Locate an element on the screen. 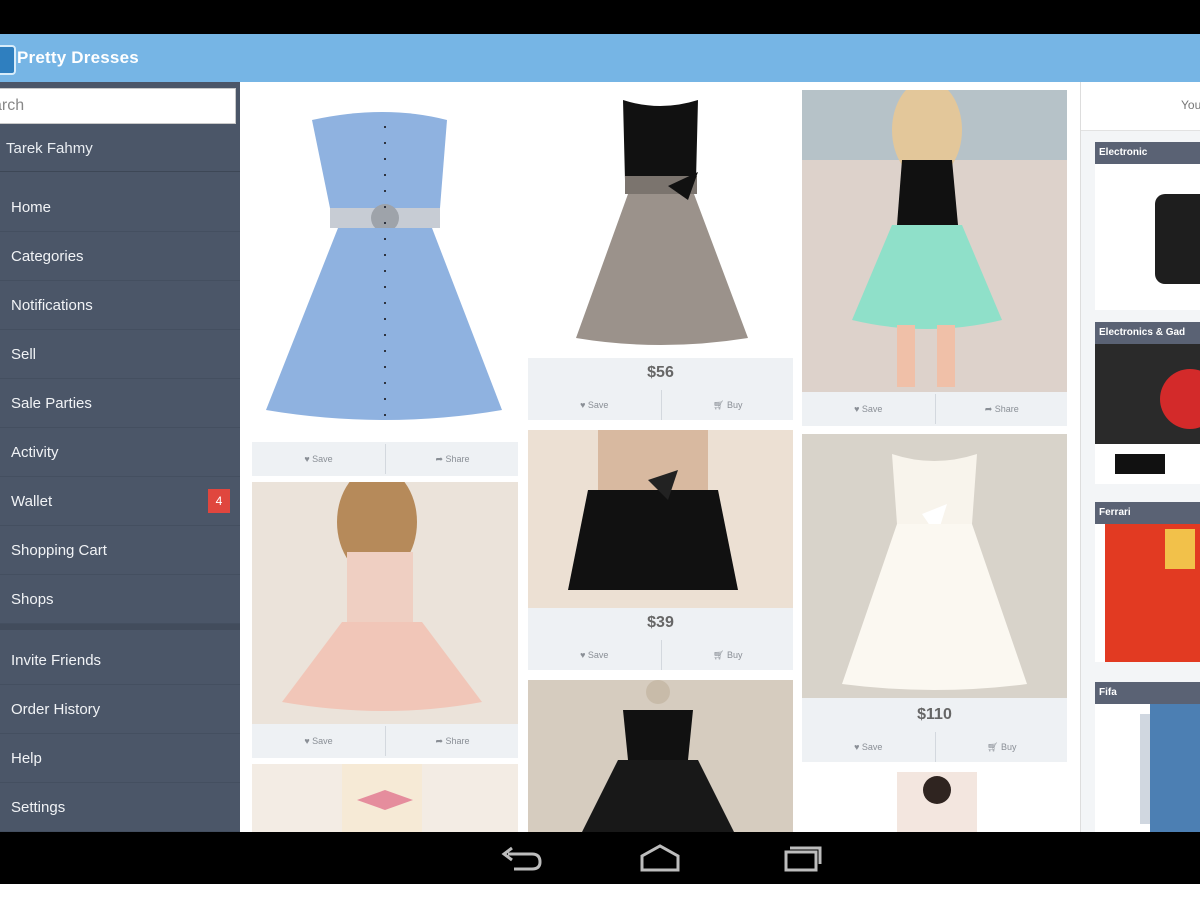 This screenshot has height=900, width=1200. product-price: $56 is located at coordinates (660, 372).